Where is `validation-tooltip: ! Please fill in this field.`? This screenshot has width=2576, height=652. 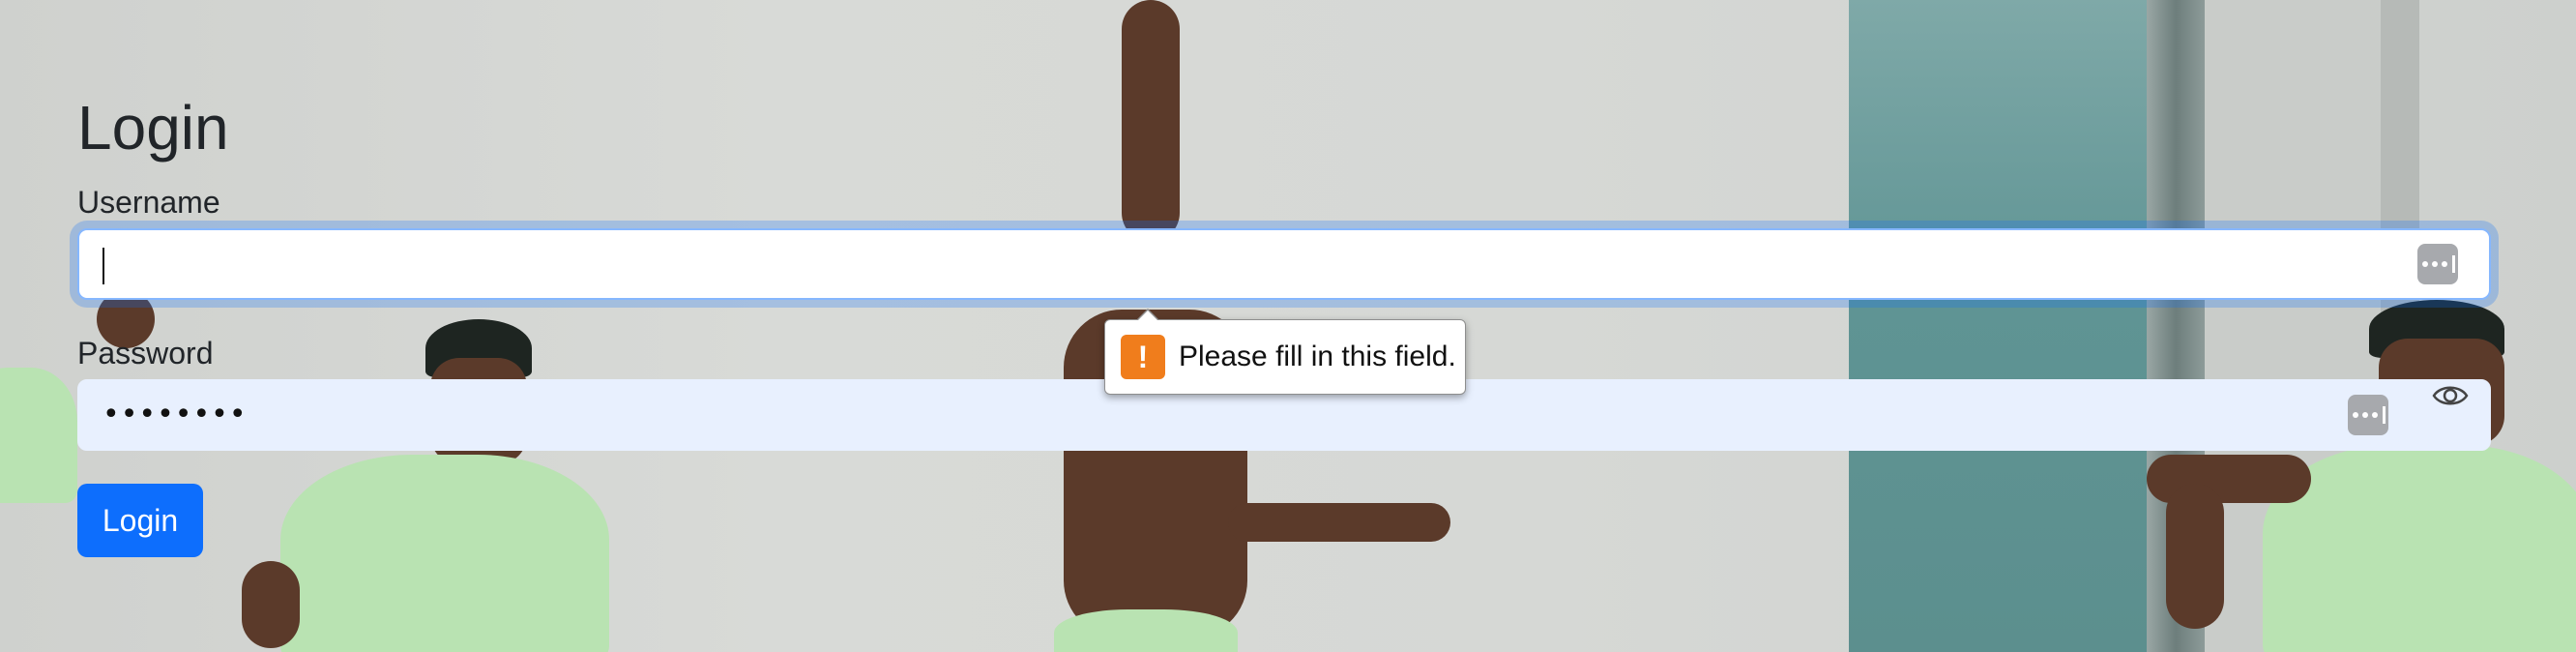 validation-tooltip: ! Please fill in this field. is located at coordinates (1285, 352).